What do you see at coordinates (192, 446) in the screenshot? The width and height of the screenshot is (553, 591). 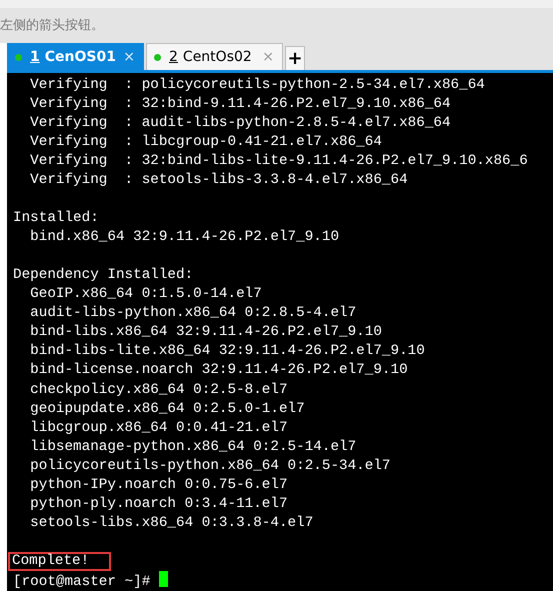 I see `terminal-line: libsemanage-python.x86_64 0:2.5-14.el7` at bounding box center [192, 446].